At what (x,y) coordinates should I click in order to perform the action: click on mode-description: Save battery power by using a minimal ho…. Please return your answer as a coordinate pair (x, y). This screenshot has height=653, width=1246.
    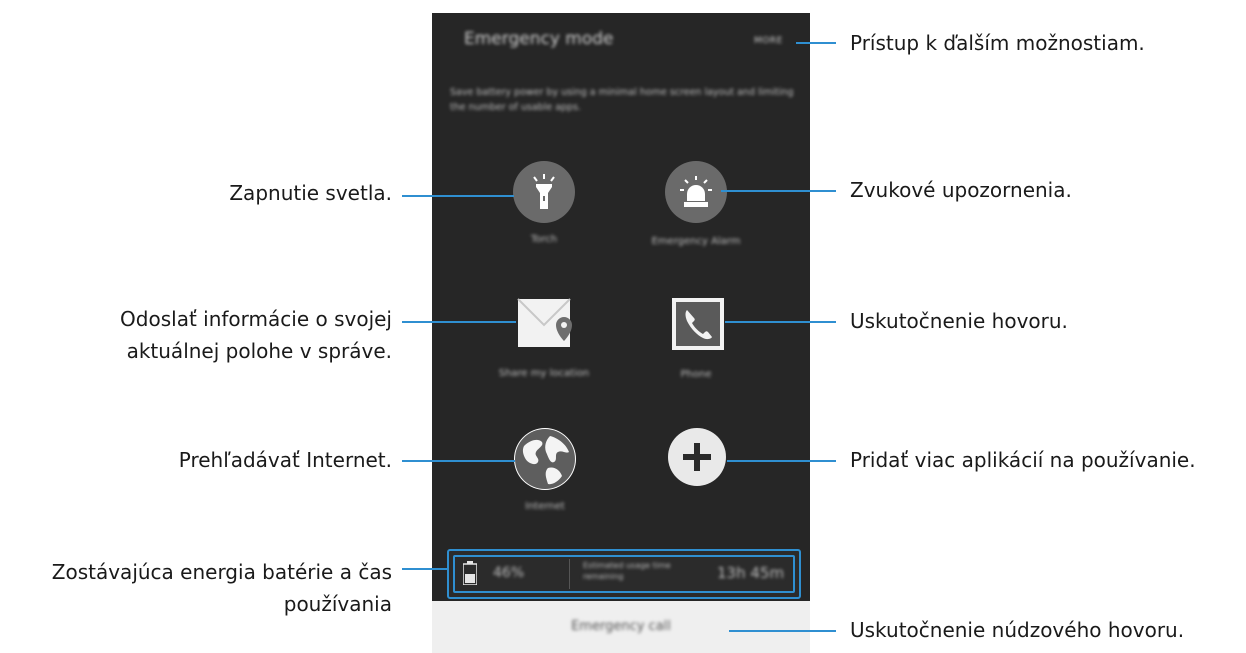
    Looking at the image, I should click on (622, 100).